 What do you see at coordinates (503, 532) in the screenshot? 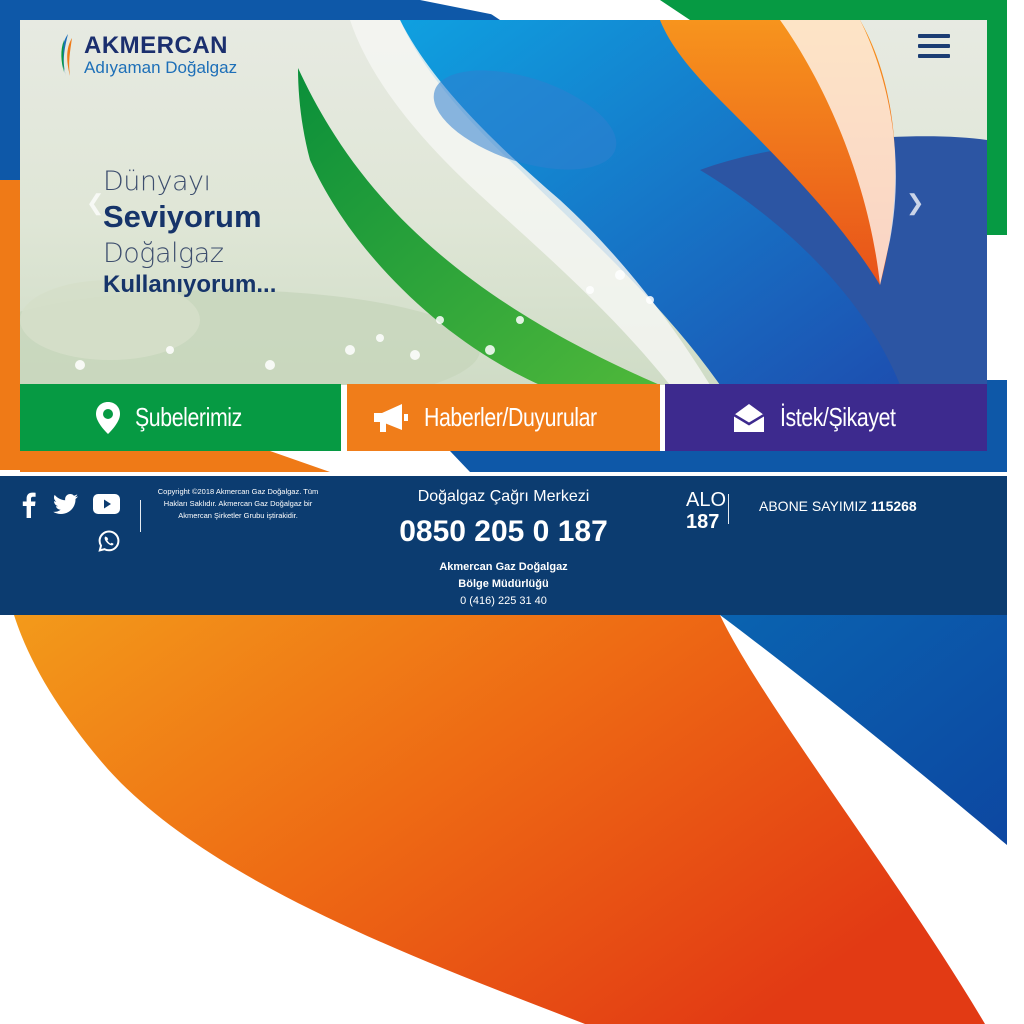
I see `call-center-phone: 0850 205 0 187` at bounding box center [503, 532].